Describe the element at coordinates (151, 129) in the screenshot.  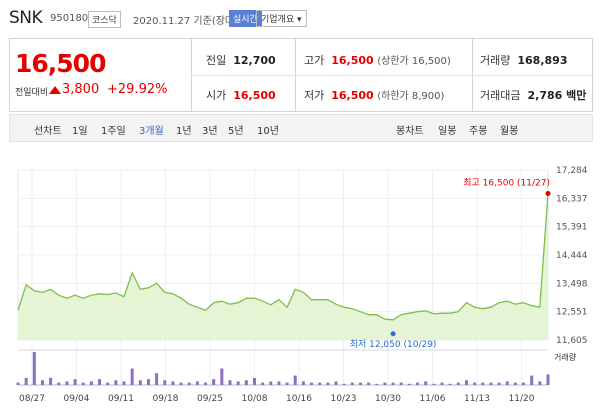
I see `tab-3m: 3개월` at that location.